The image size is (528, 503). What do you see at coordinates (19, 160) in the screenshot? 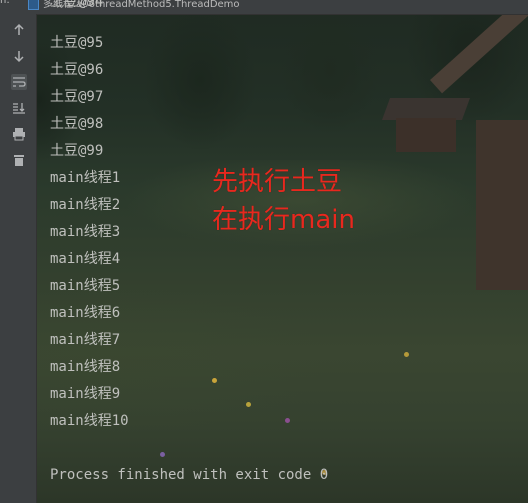
I see `trash-icon` at bounding box center [19, 160].